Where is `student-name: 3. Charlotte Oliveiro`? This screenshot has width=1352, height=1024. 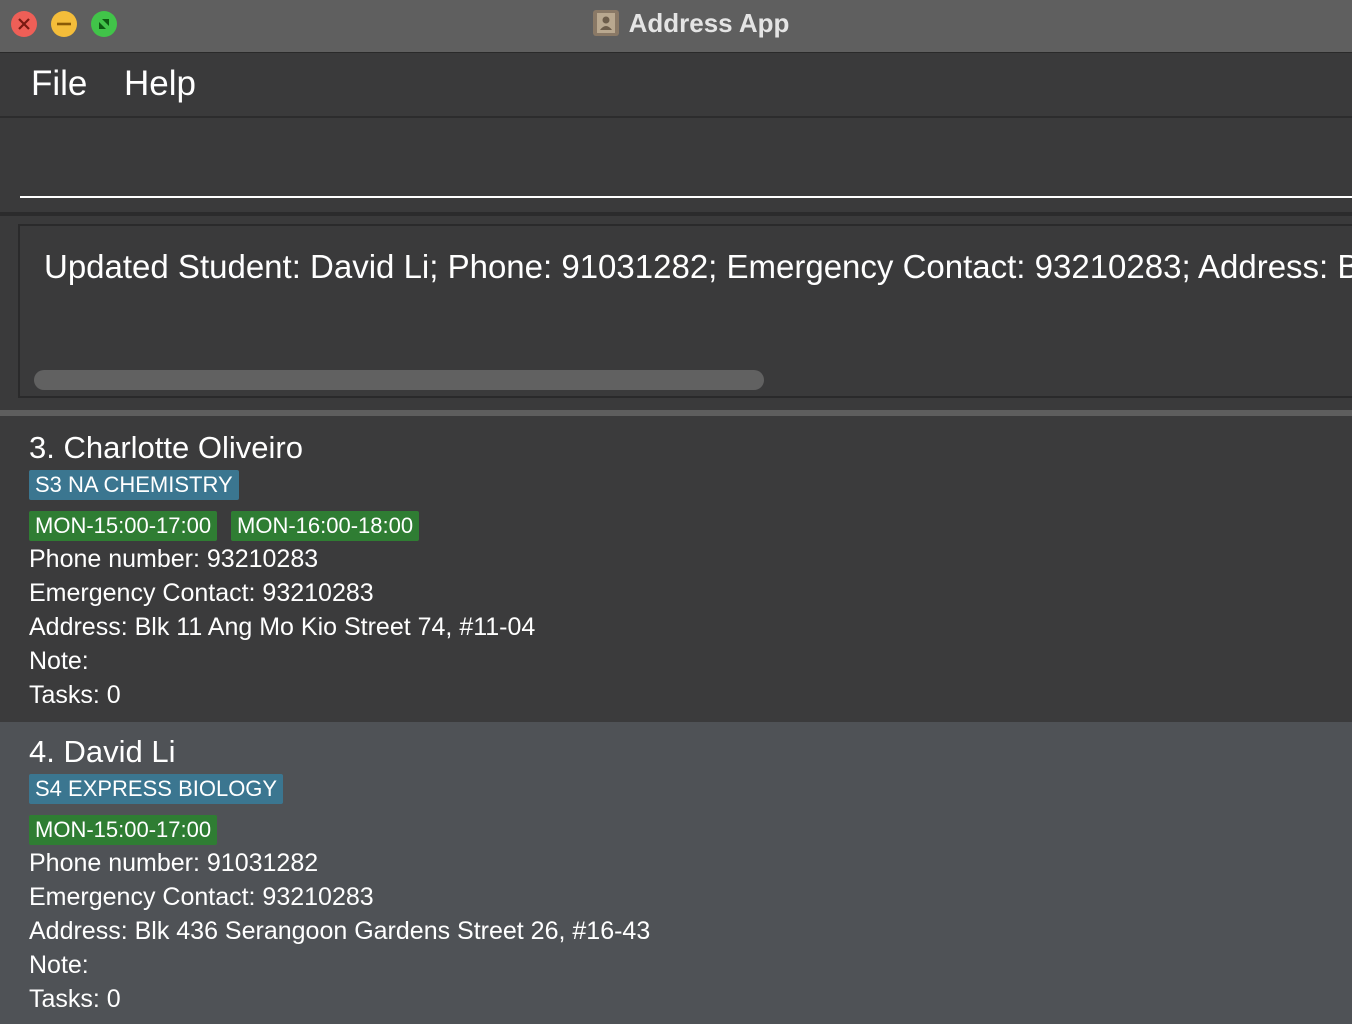 student-name: 3. Charlotte Oliveiro is located at coordinates (166, 447).